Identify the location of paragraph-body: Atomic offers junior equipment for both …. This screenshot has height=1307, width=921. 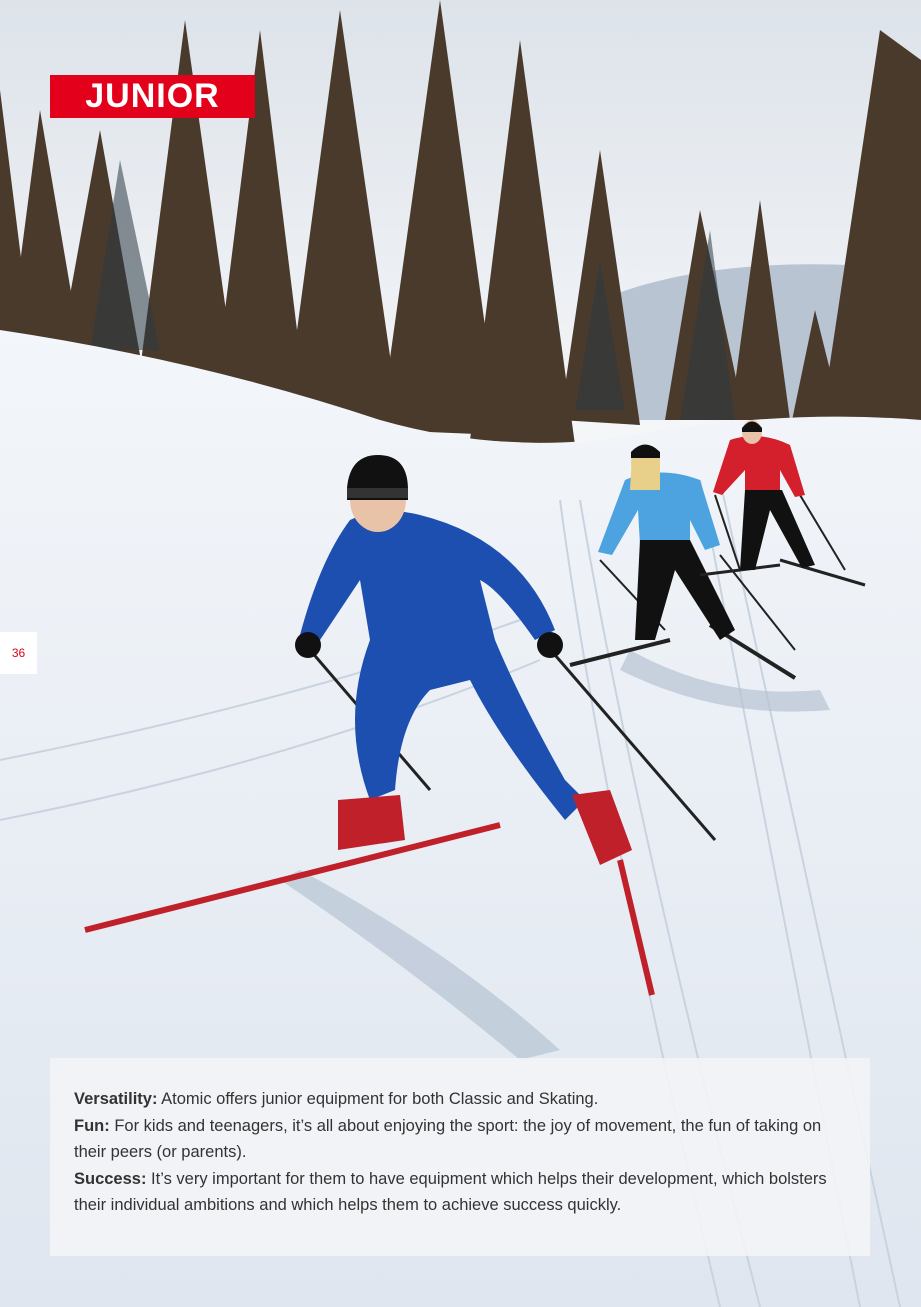
(378, 1099).